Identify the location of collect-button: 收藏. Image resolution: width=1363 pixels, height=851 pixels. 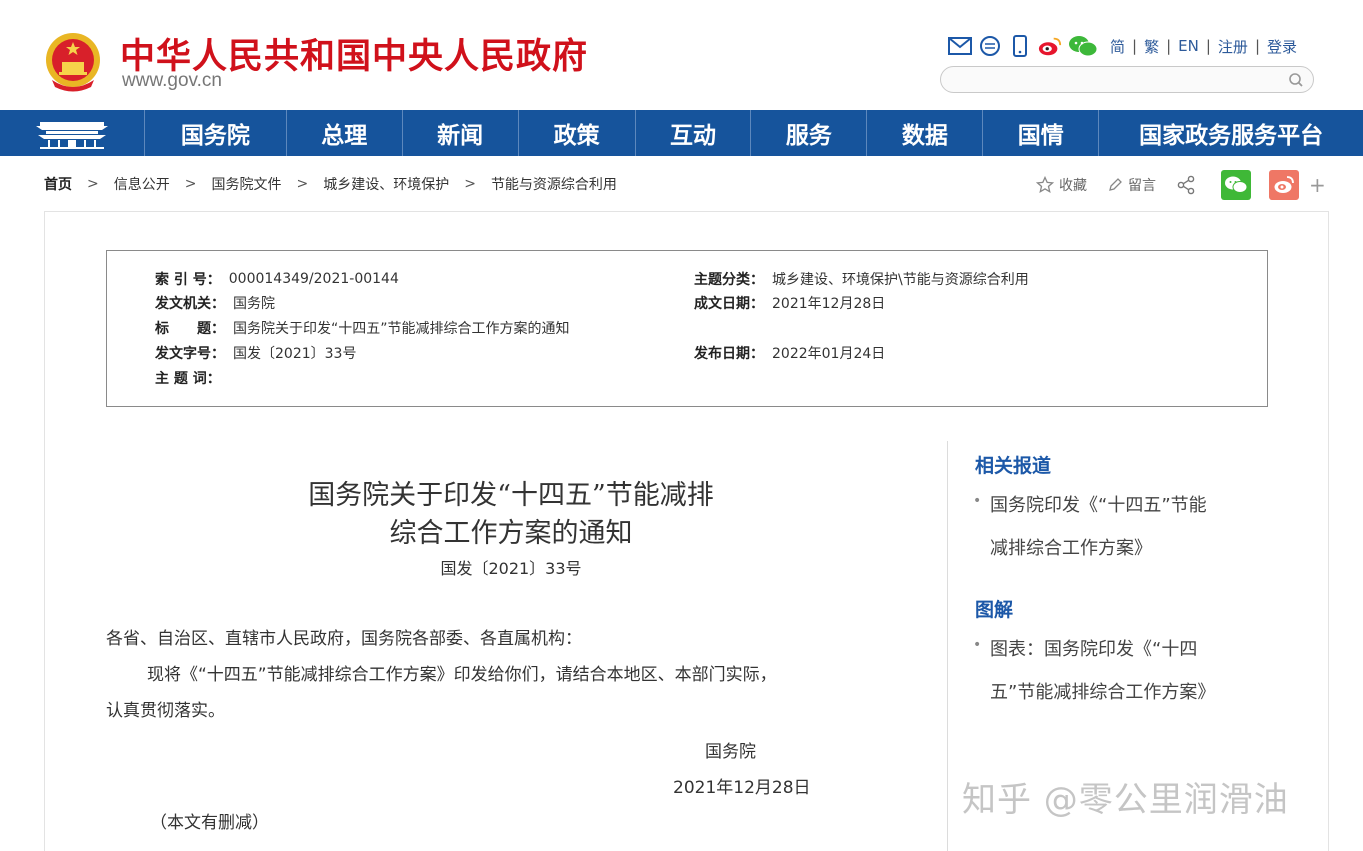
(1061, 185).